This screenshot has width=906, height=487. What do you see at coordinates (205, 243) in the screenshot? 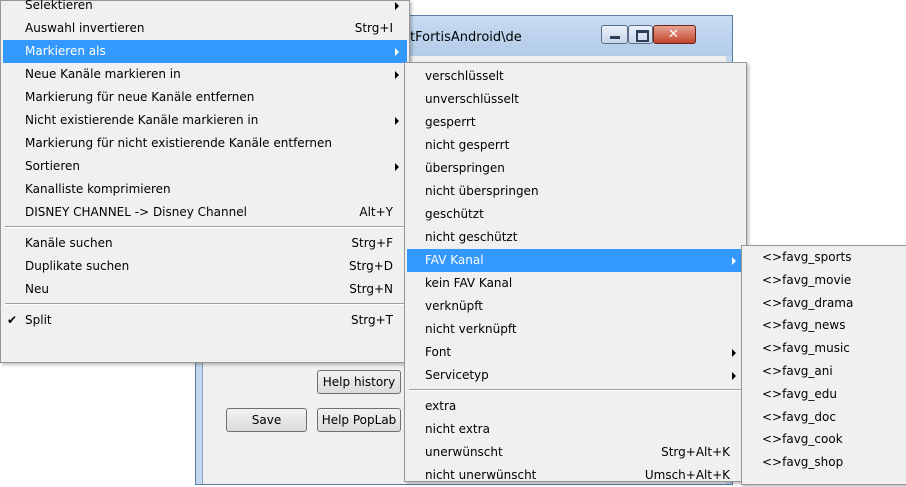
I see `main-menu-item: Kanäle suchen Strg+F` at bounding box center [205, 243].